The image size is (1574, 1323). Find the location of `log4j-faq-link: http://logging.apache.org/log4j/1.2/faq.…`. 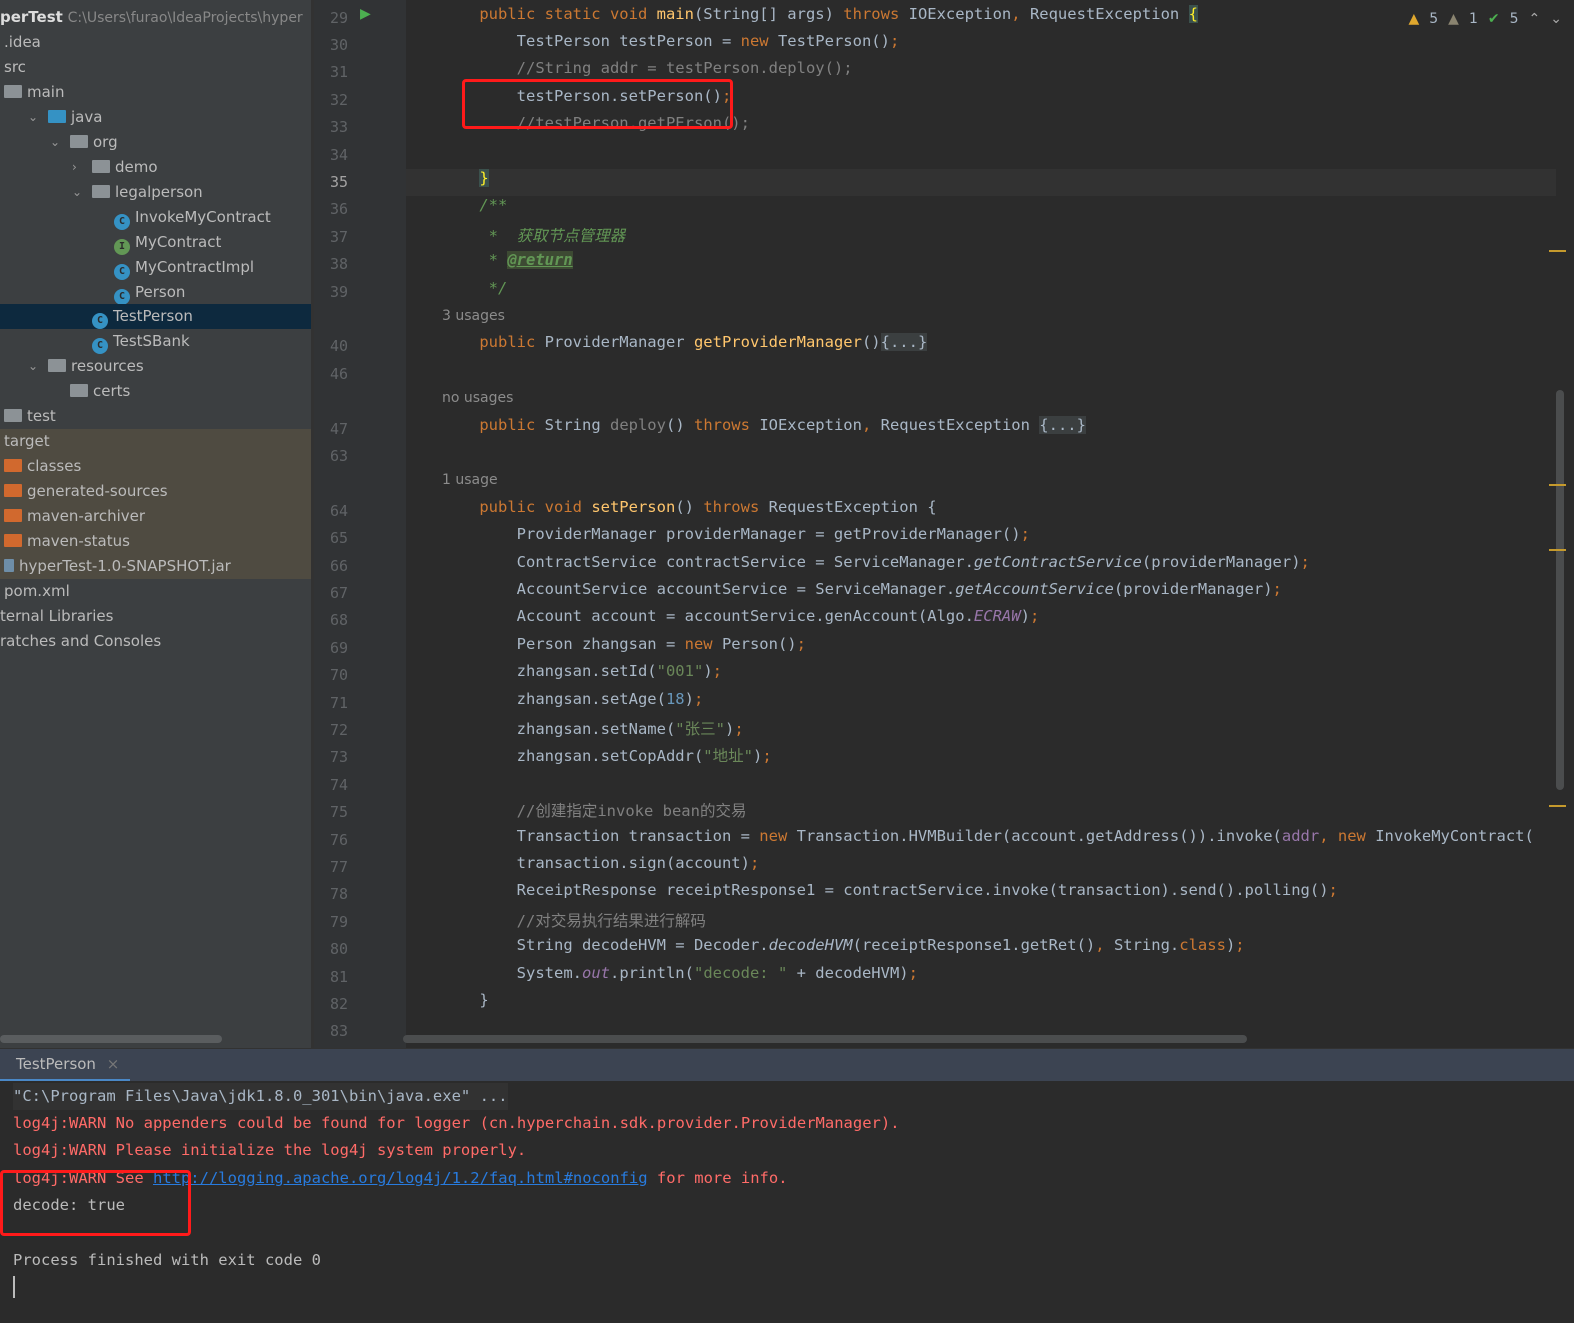

log4j-faq-link: http://logging.apache.org/log4j/1.2/faq.… is located at coordinates (400, 1178).